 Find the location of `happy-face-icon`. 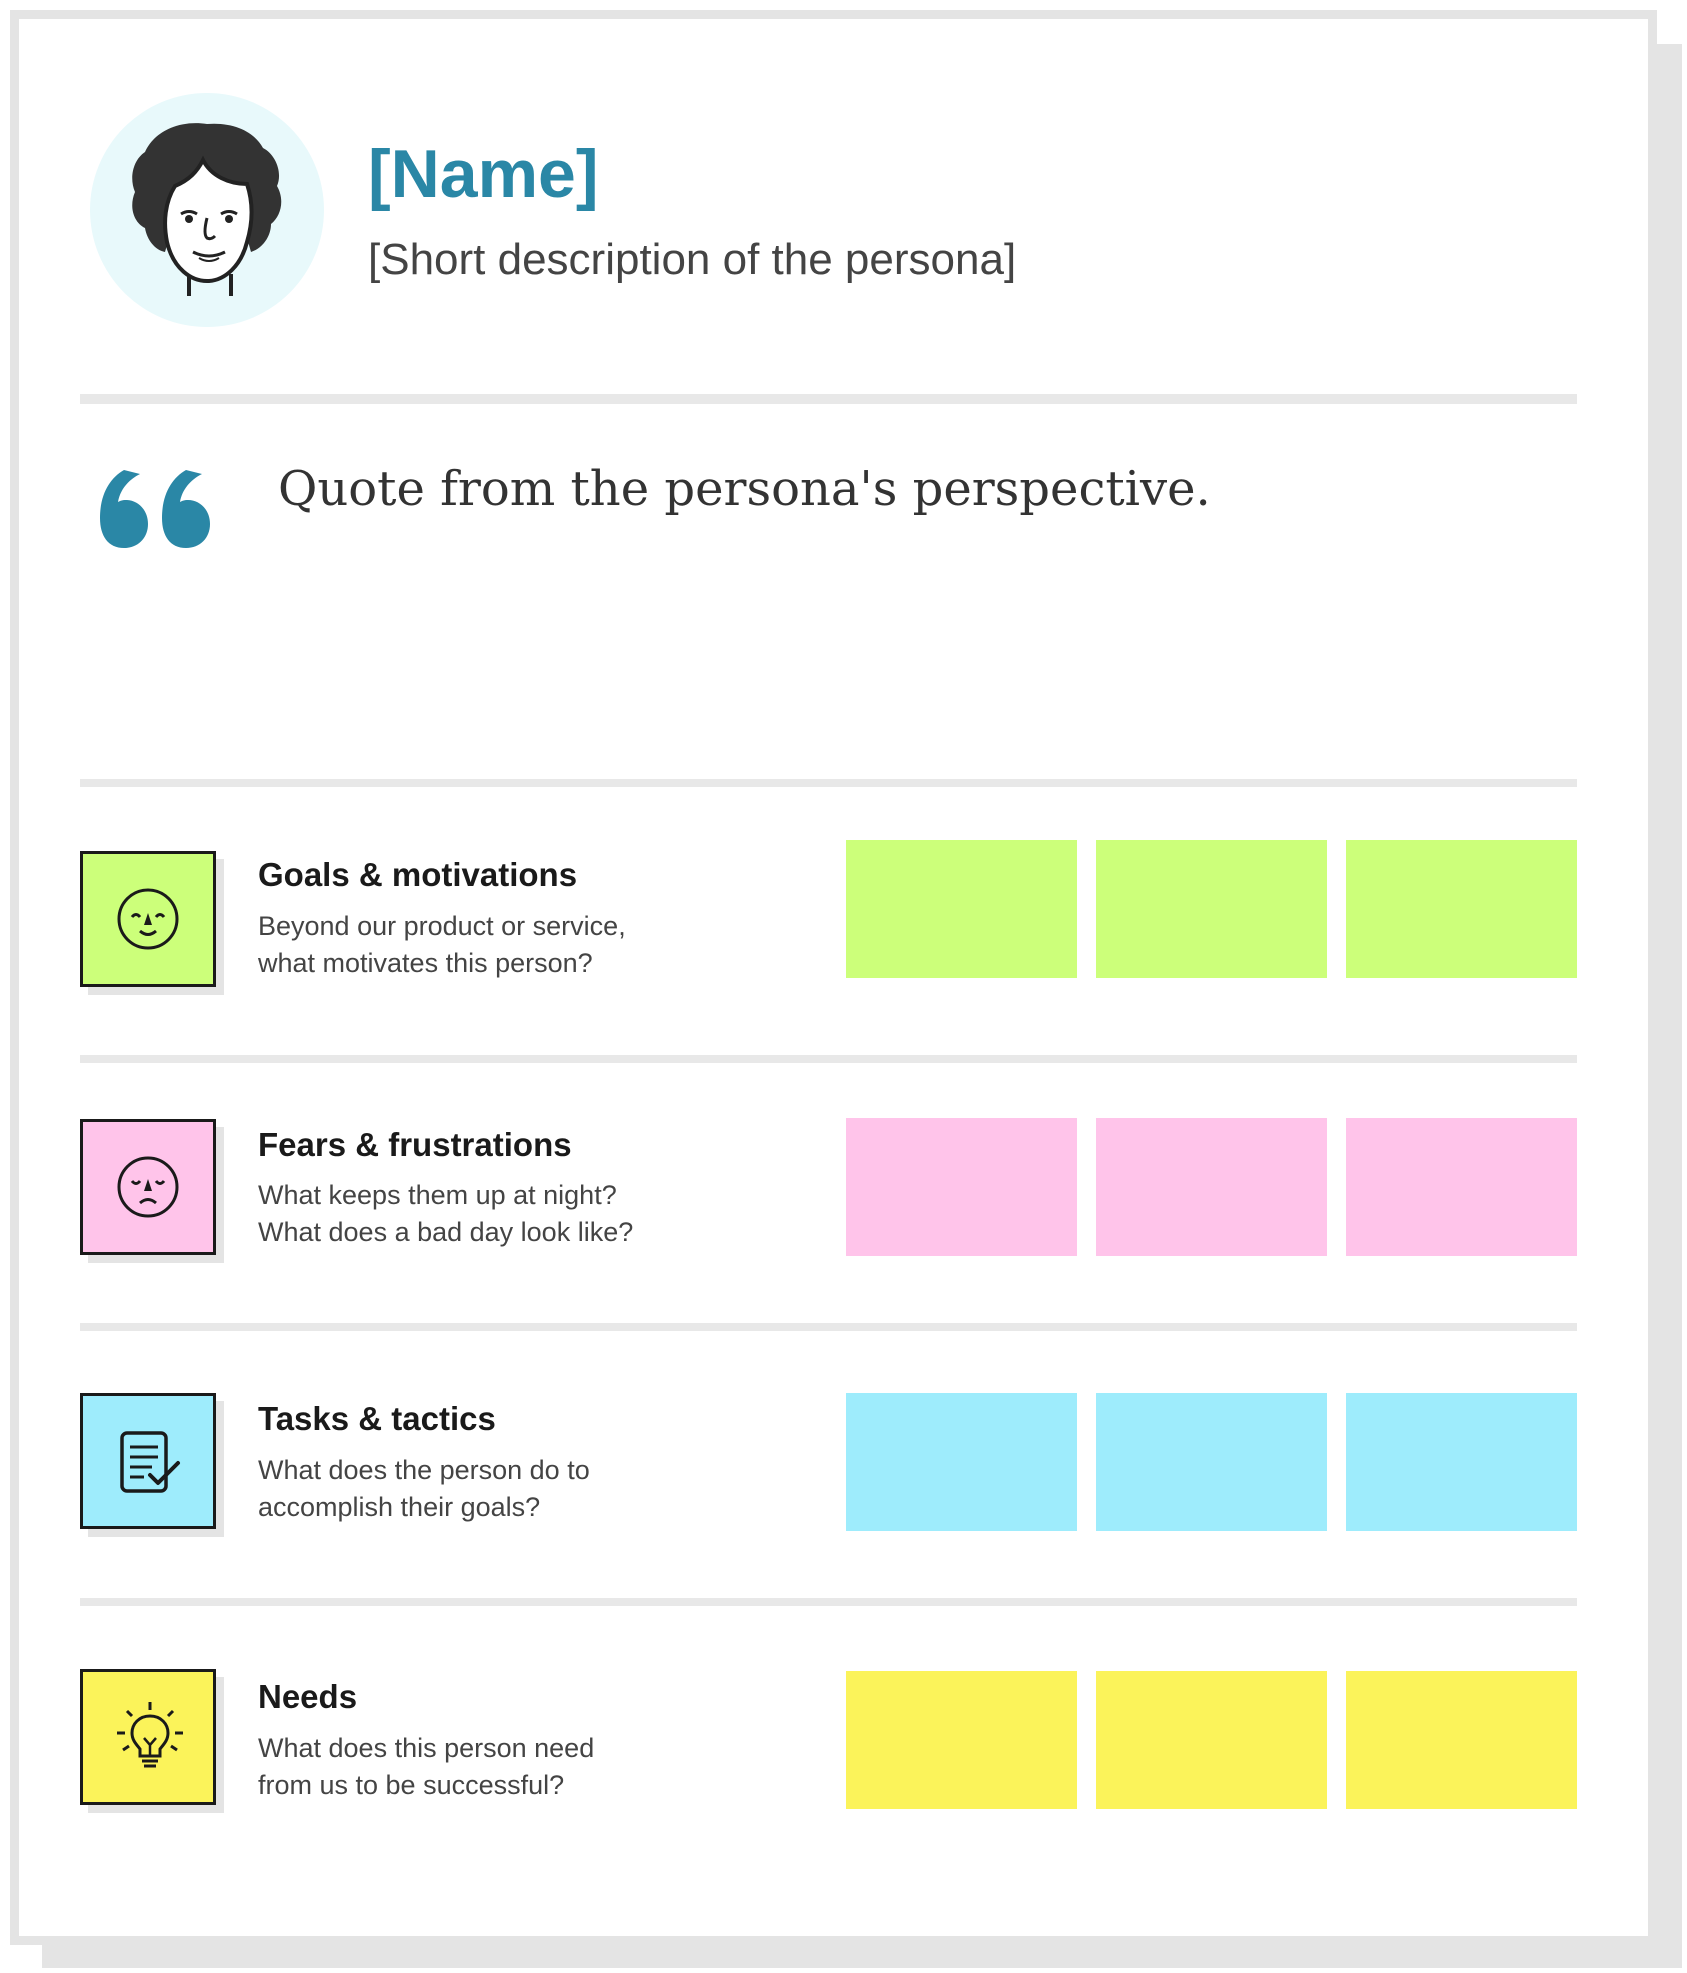

happy-face-icon is located at coordinates (148, 919).